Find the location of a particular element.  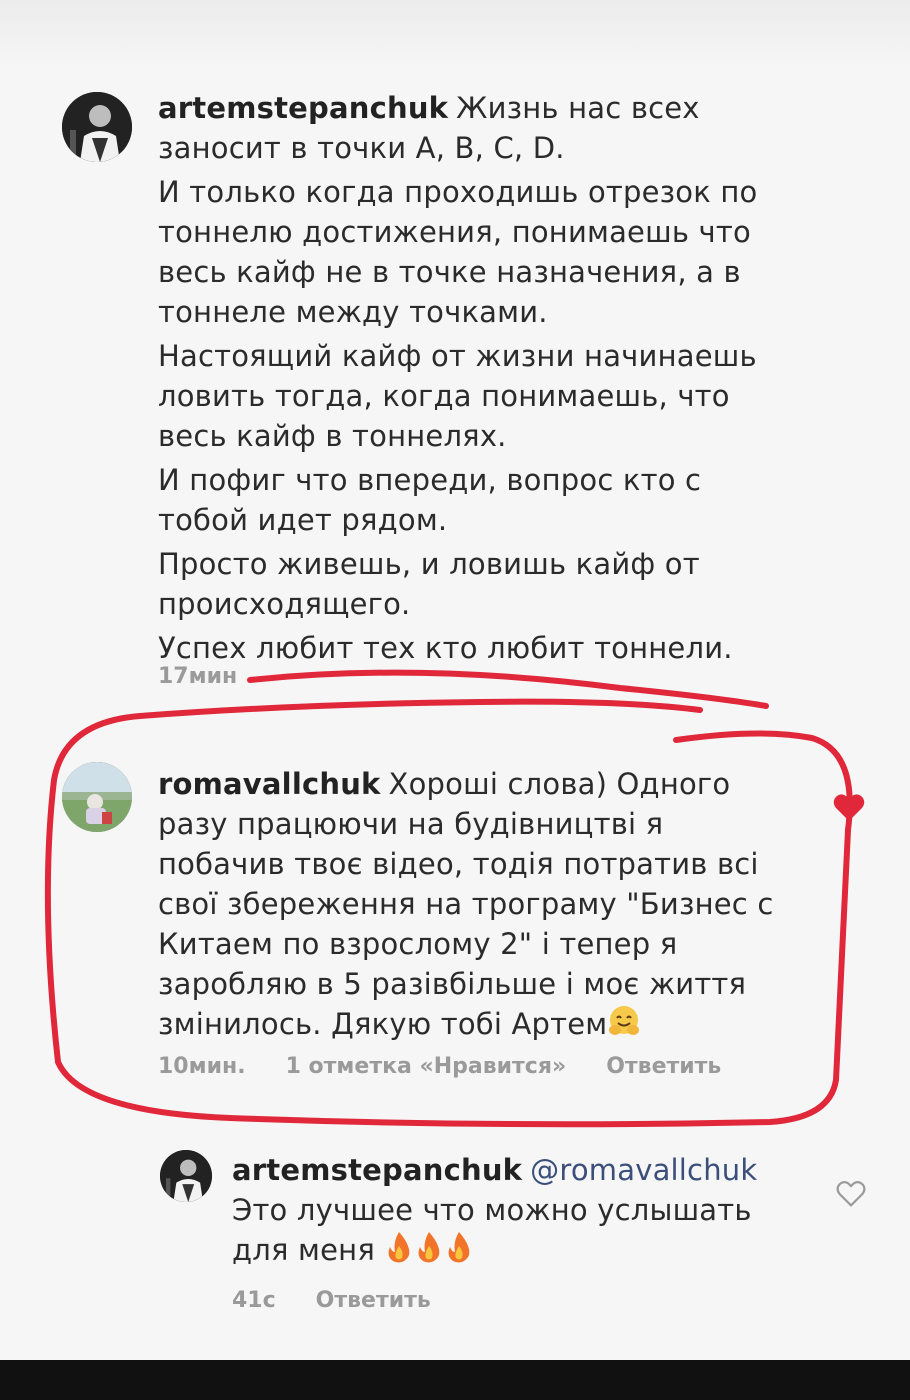

top-gradient-band is located at coordinates (455, 35).